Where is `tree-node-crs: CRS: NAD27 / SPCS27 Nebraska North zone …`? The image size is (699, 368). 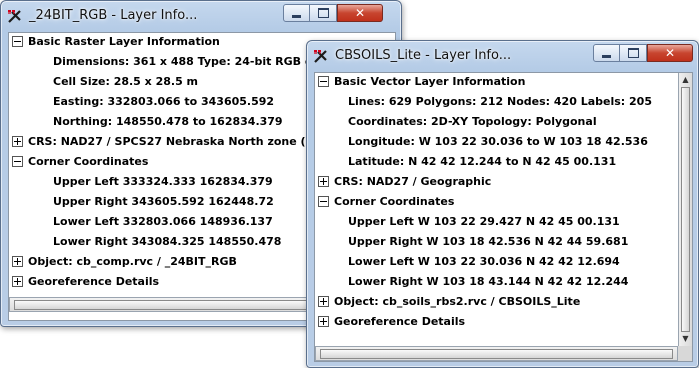
tree-node-crs: CRS: NAD27 / SPCS27 Nebraska North zone … is located at coordinates (167, 142).